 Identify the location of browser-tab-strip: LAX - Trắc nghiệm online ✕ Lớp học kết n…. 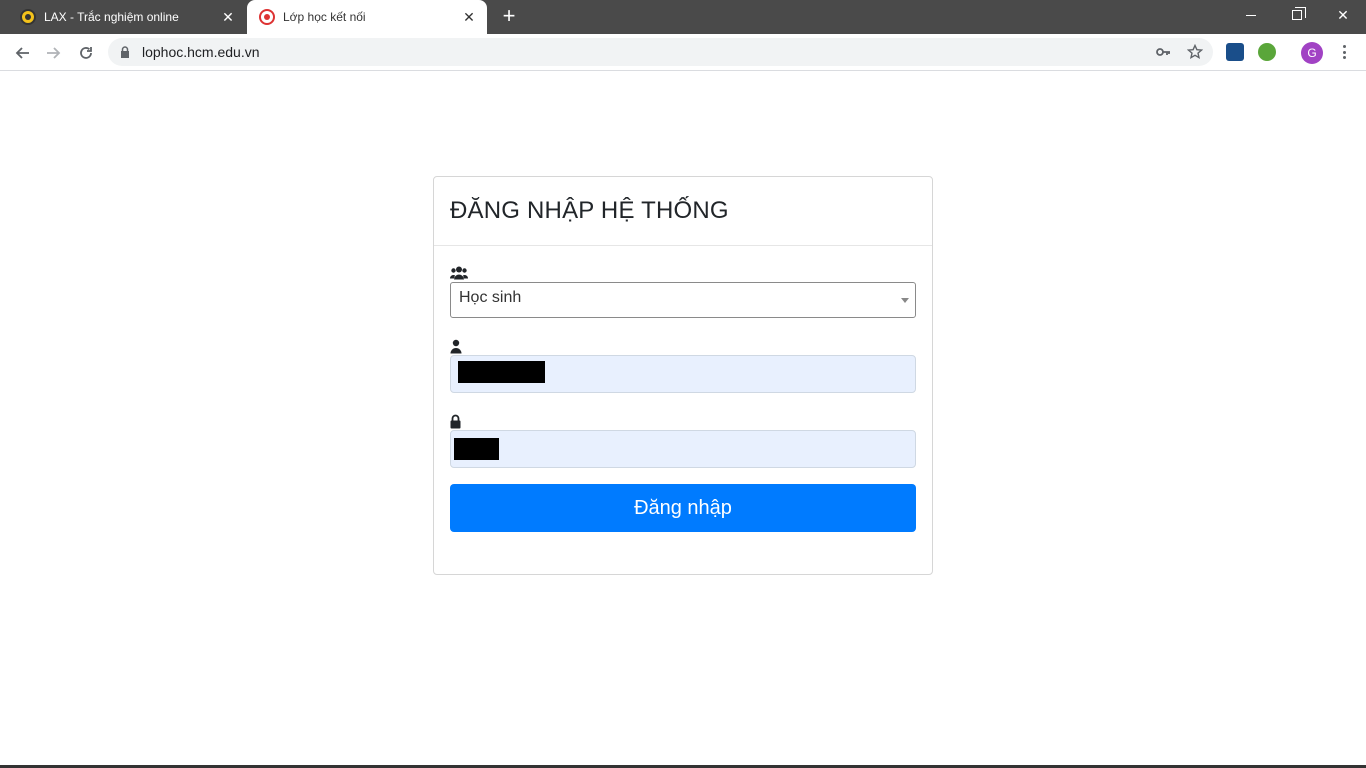
(683, 17).